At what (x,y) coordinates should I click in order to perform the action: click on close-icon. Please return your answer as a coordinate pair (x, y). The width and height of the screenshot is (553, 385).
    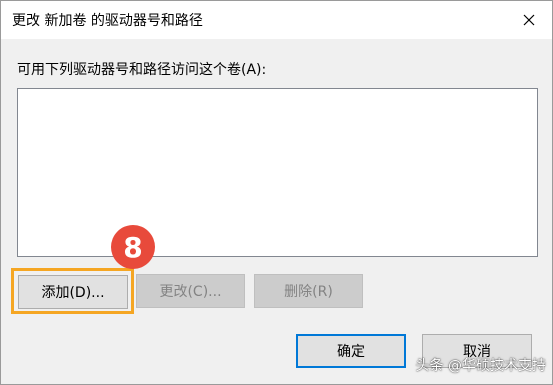
    Looking at the image, I should click on (529, 20).